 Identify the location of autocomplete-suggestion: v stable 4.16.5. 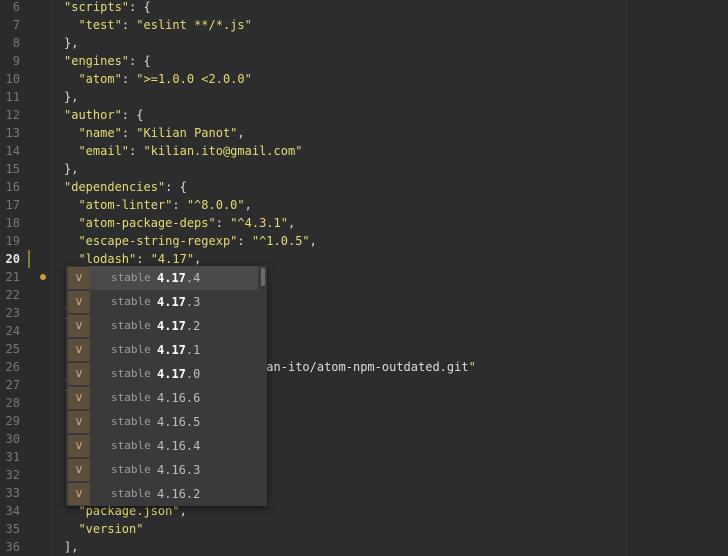
(166, 422).